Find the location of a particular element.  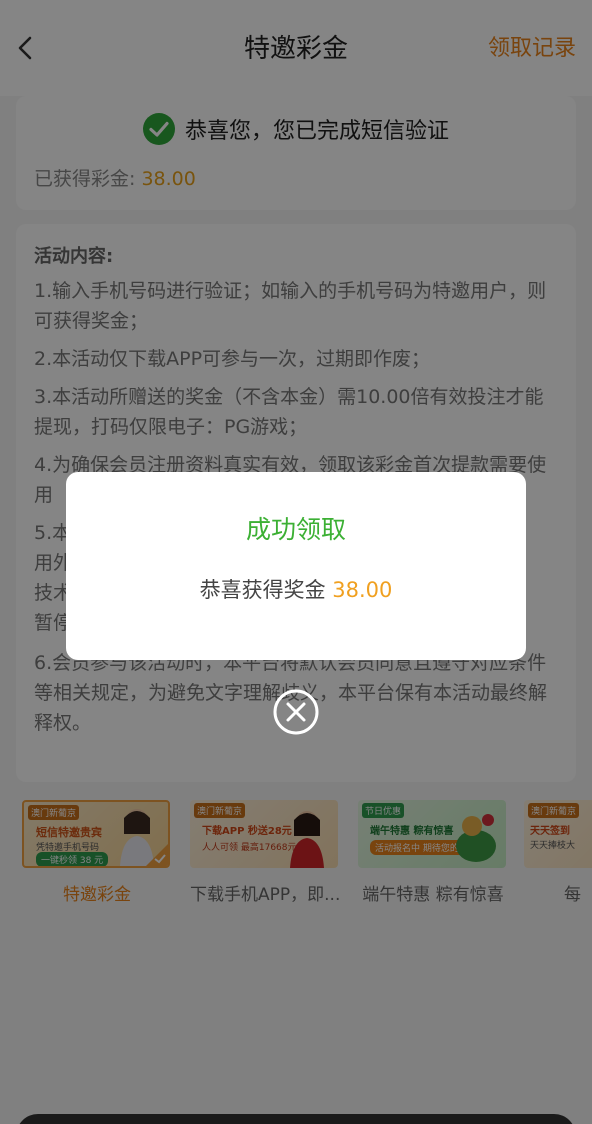

modal-title: 成功领取 is located at coordinates (295, 529).